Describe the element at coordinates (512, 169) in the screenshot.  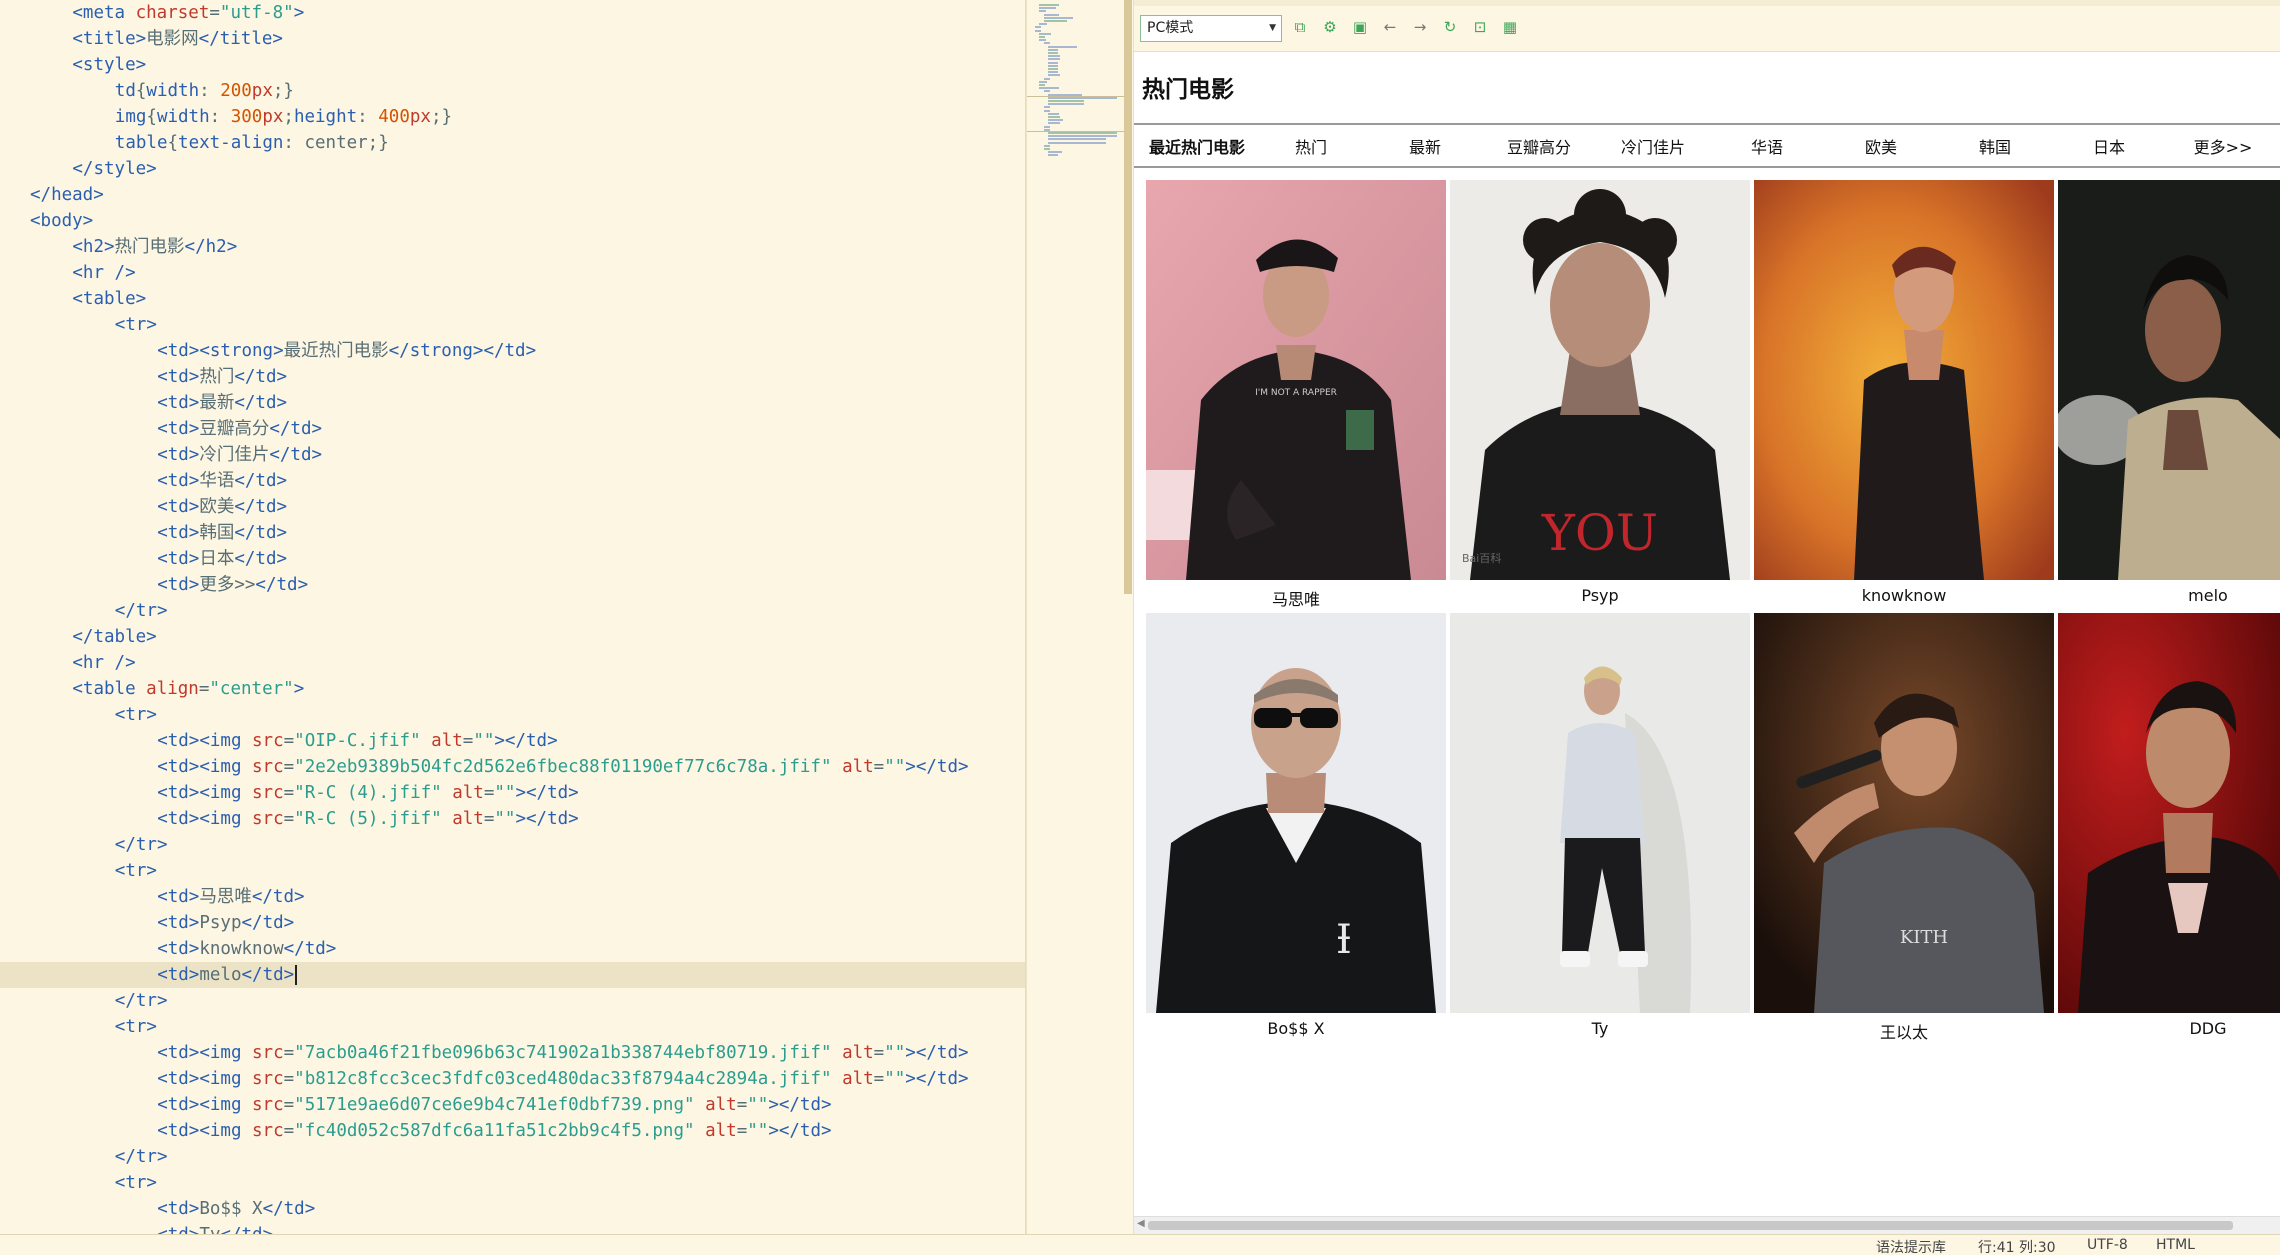
I see `code-line: </style>` at that location.